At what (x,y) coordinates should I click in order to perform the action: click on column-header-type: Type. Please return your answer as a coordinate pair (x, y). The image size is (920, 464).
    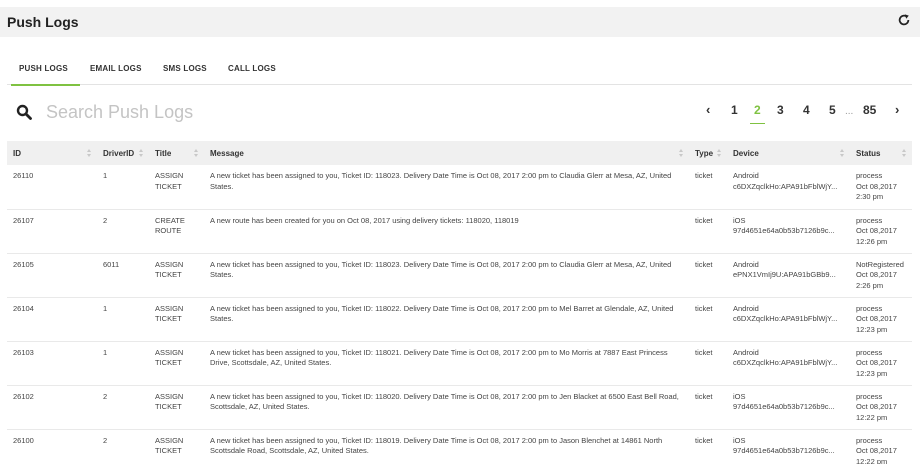
    Looking at the image, I should click on (708, 153).